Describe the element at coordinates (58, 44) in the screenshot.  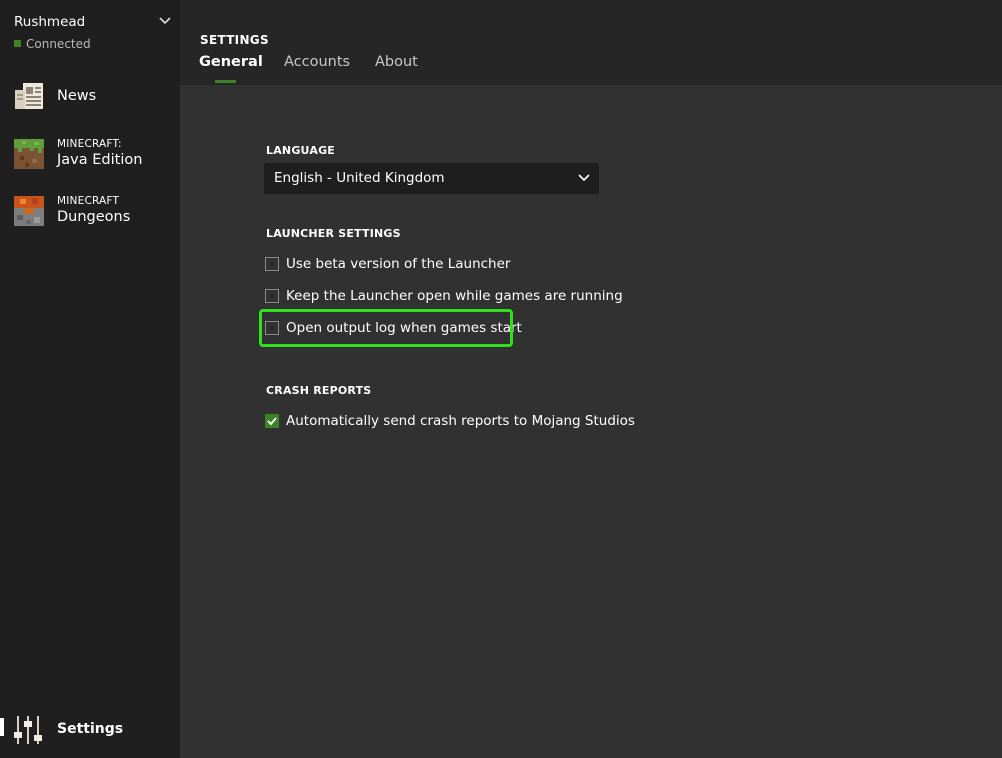
I see `status-text: Connected` at that location.